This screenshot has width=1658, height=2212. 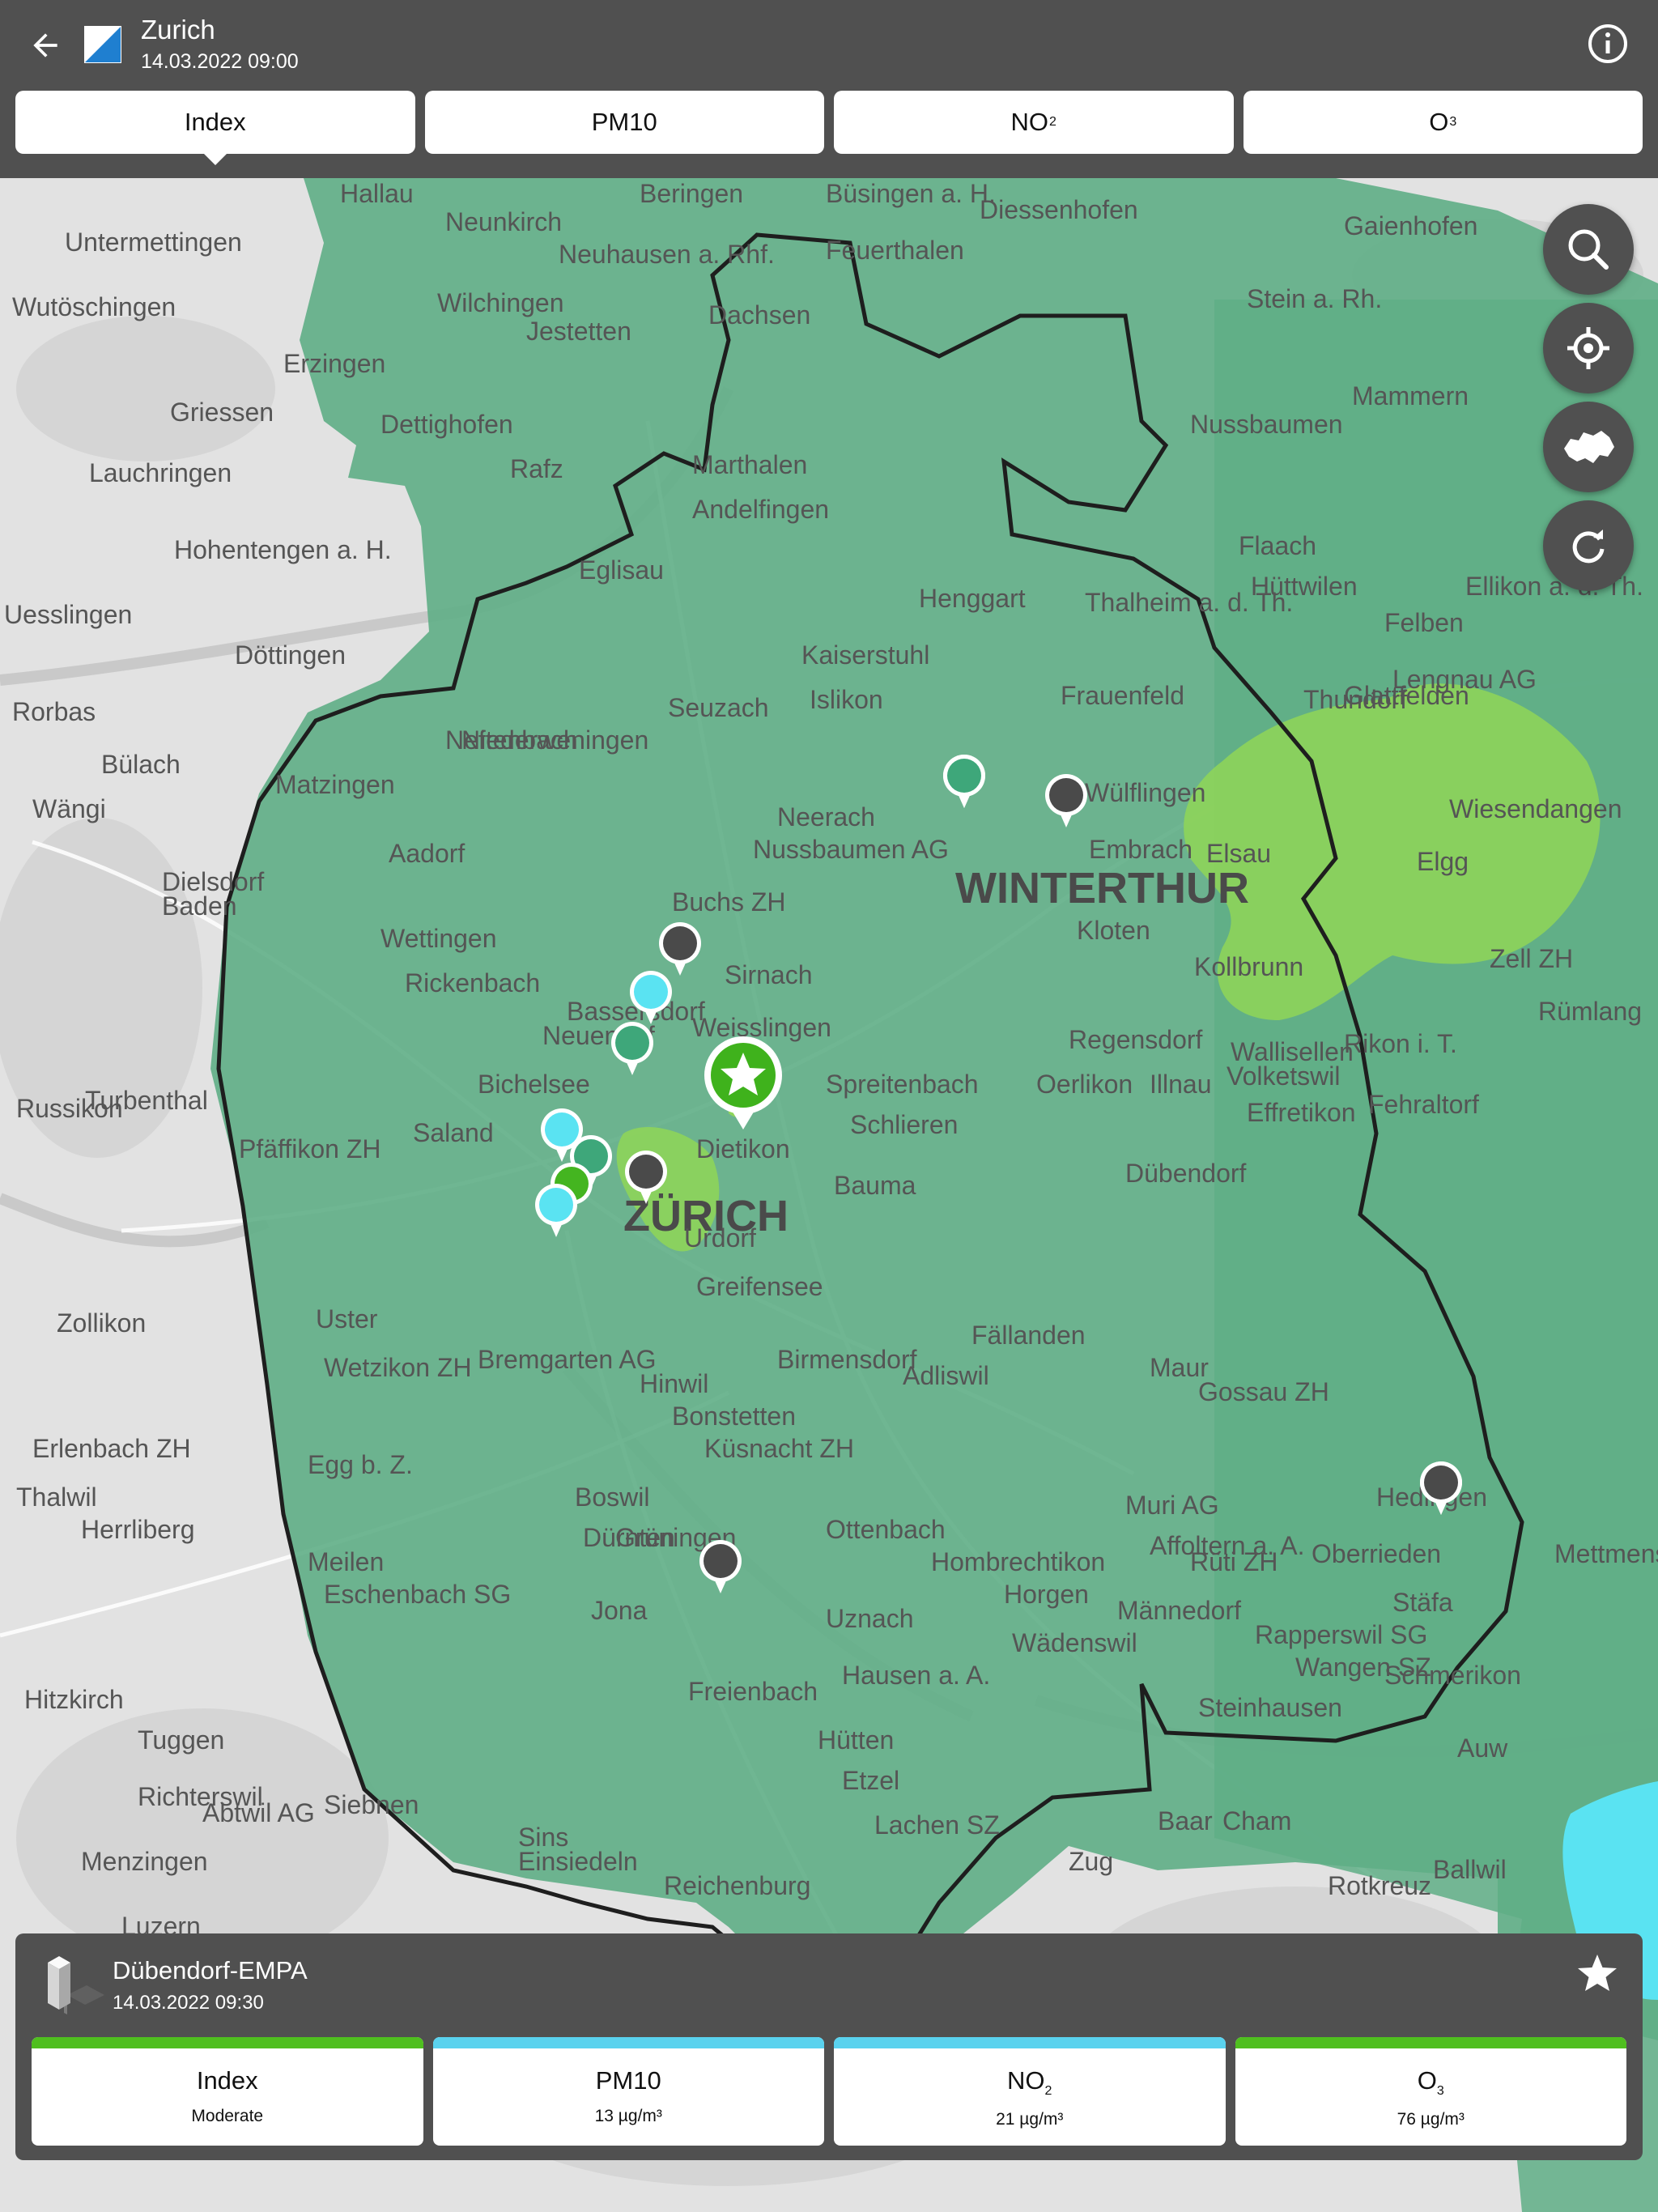 What do you see at coordinates (667, 255) in the screenshot?
I see `town-label: Neuhausen a. Rhf.` at bounding box center [667, 255].